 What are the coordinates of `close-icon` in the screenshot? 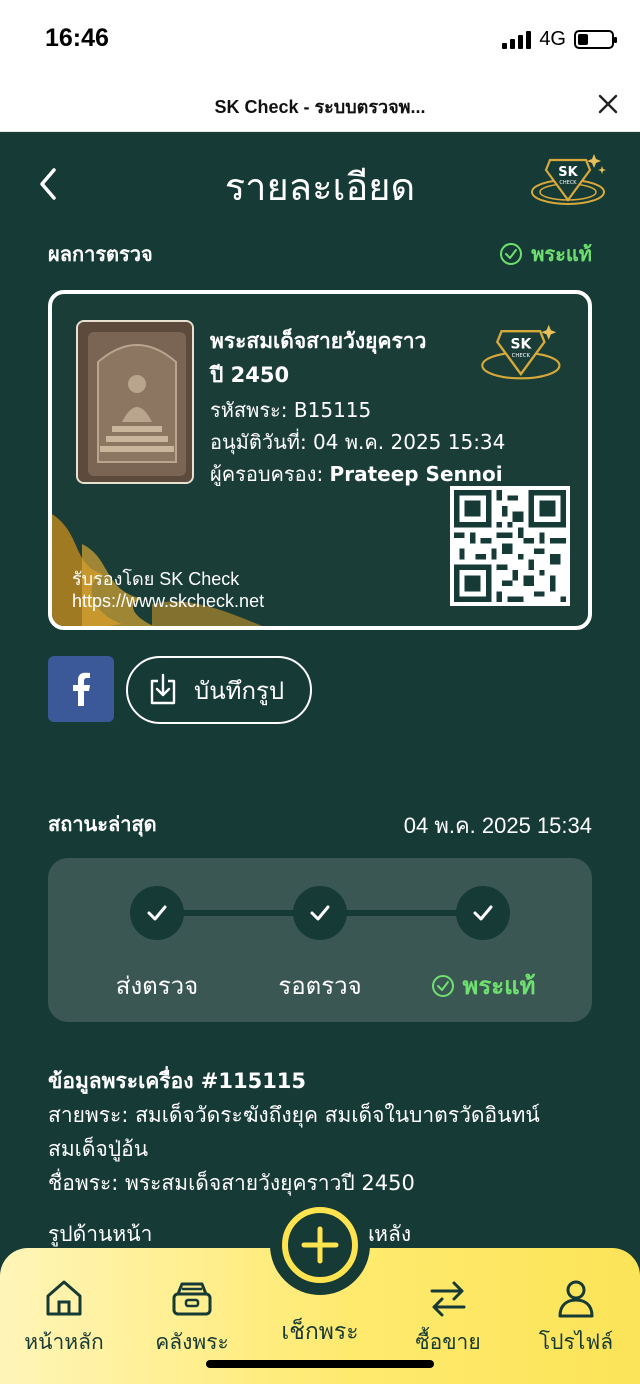 It's located at (608, 104).